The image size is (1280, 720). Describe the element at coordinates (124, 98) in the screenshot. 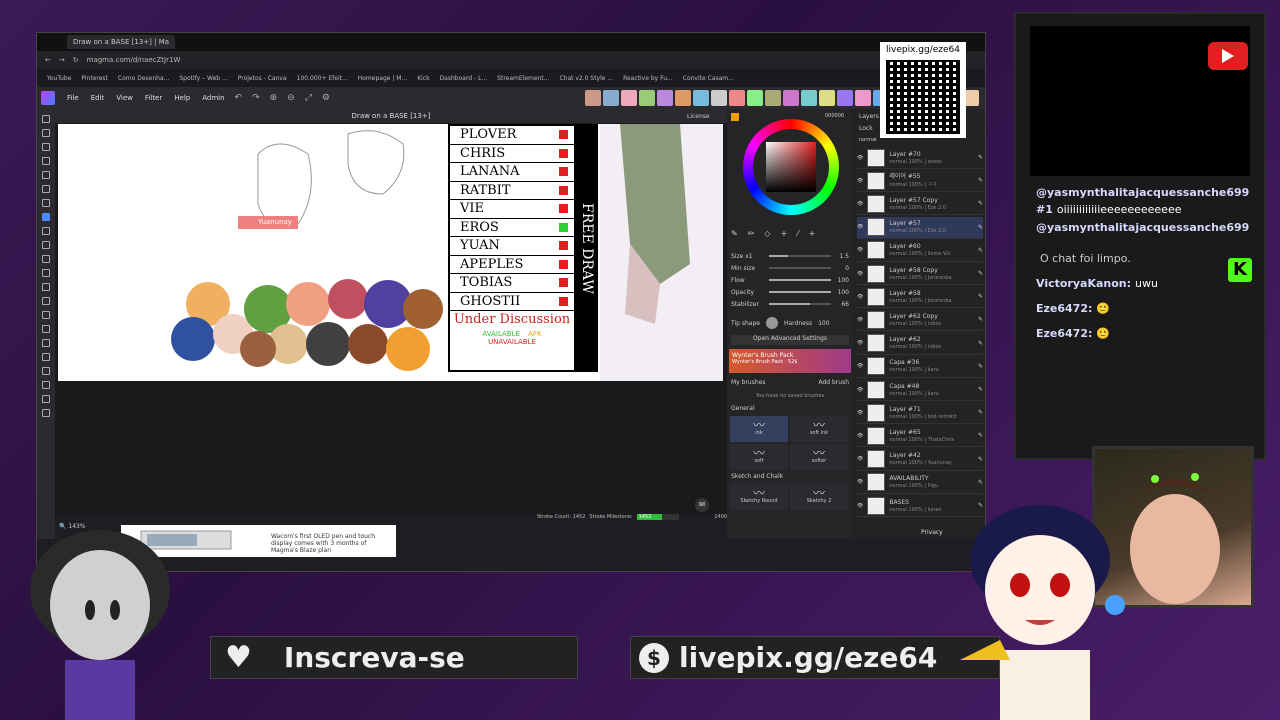

I see `menu-view: View` at that location.